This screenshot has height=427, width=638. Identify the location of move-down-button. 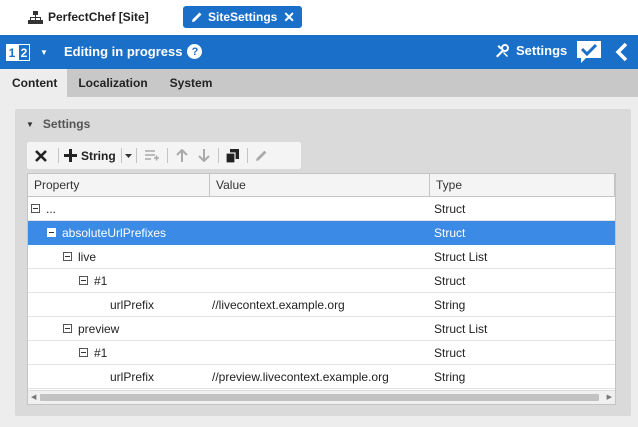
(204, 155).